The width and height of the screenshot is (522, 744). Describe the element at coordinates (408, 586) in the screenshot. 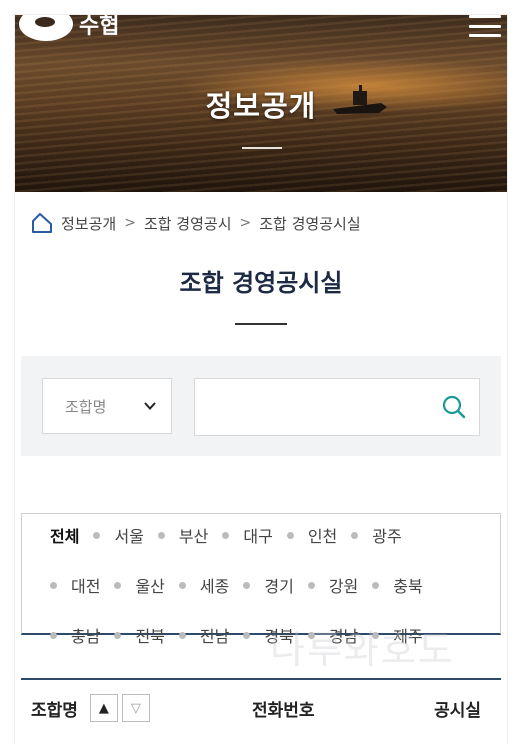

I see `region-label: 충북` at that location.